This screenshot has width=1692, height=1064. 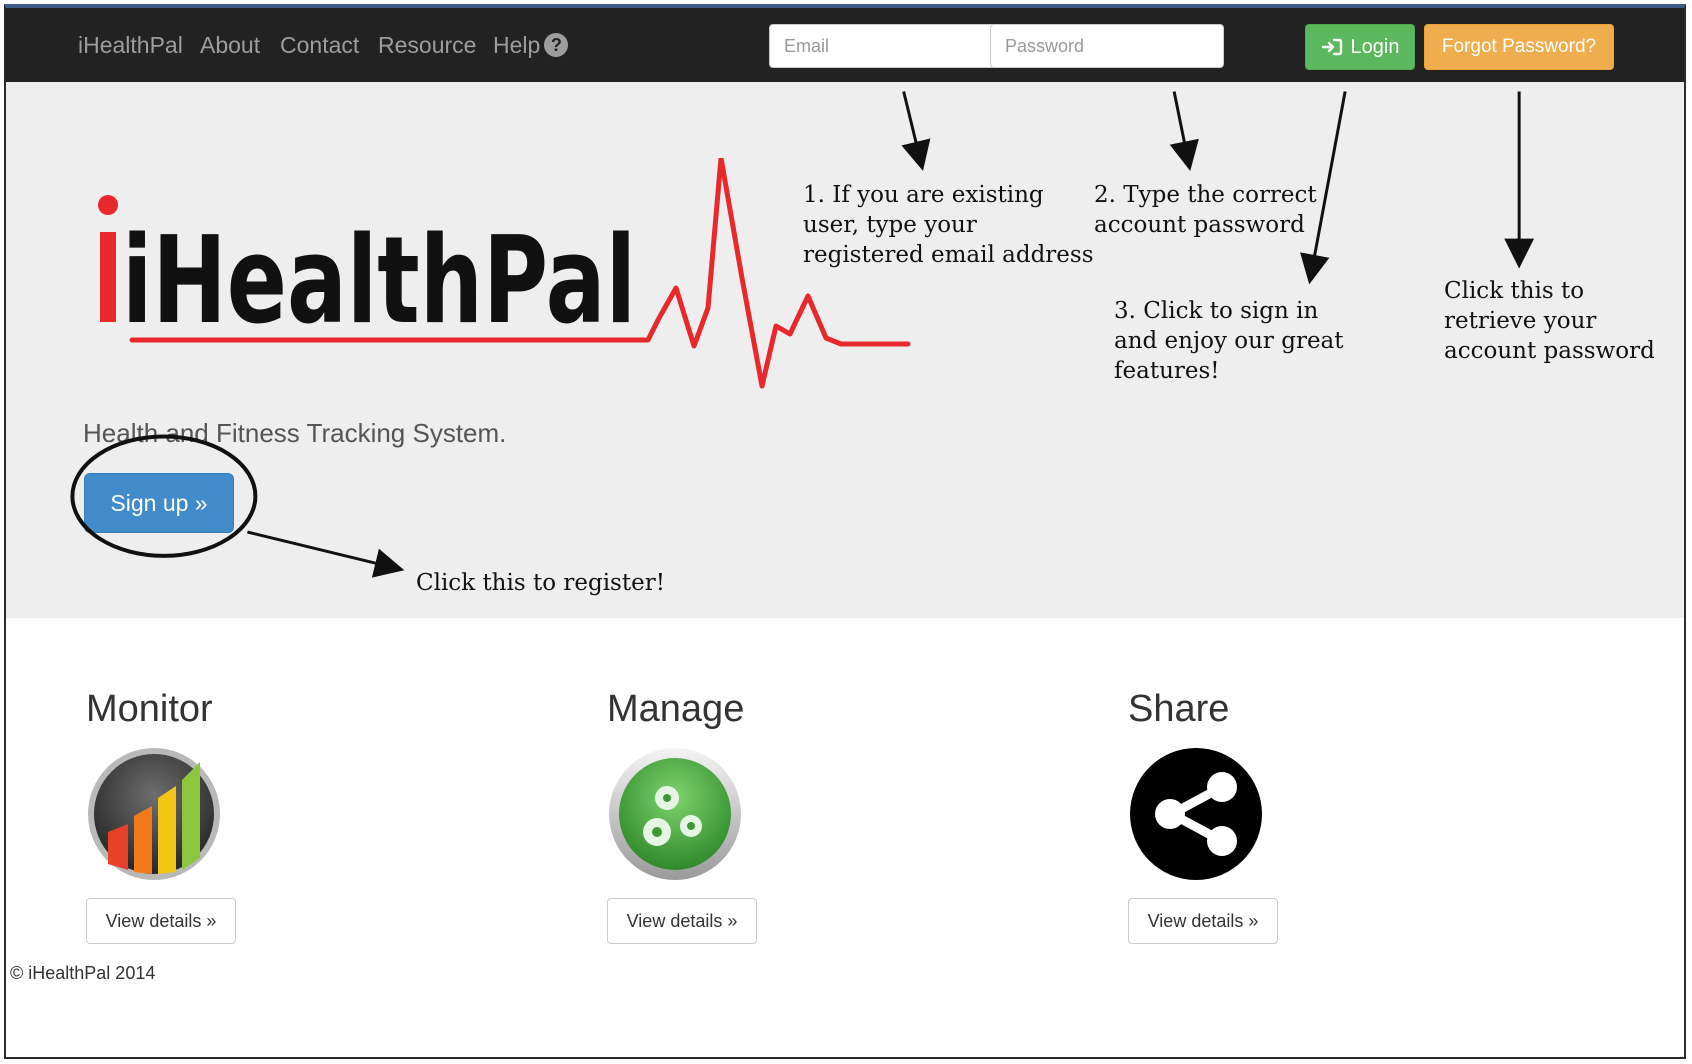 What do you see at coordinates (1179, 709) in the screenshot?
I see `feature-title: Share` at bounding box center [1179, 709].